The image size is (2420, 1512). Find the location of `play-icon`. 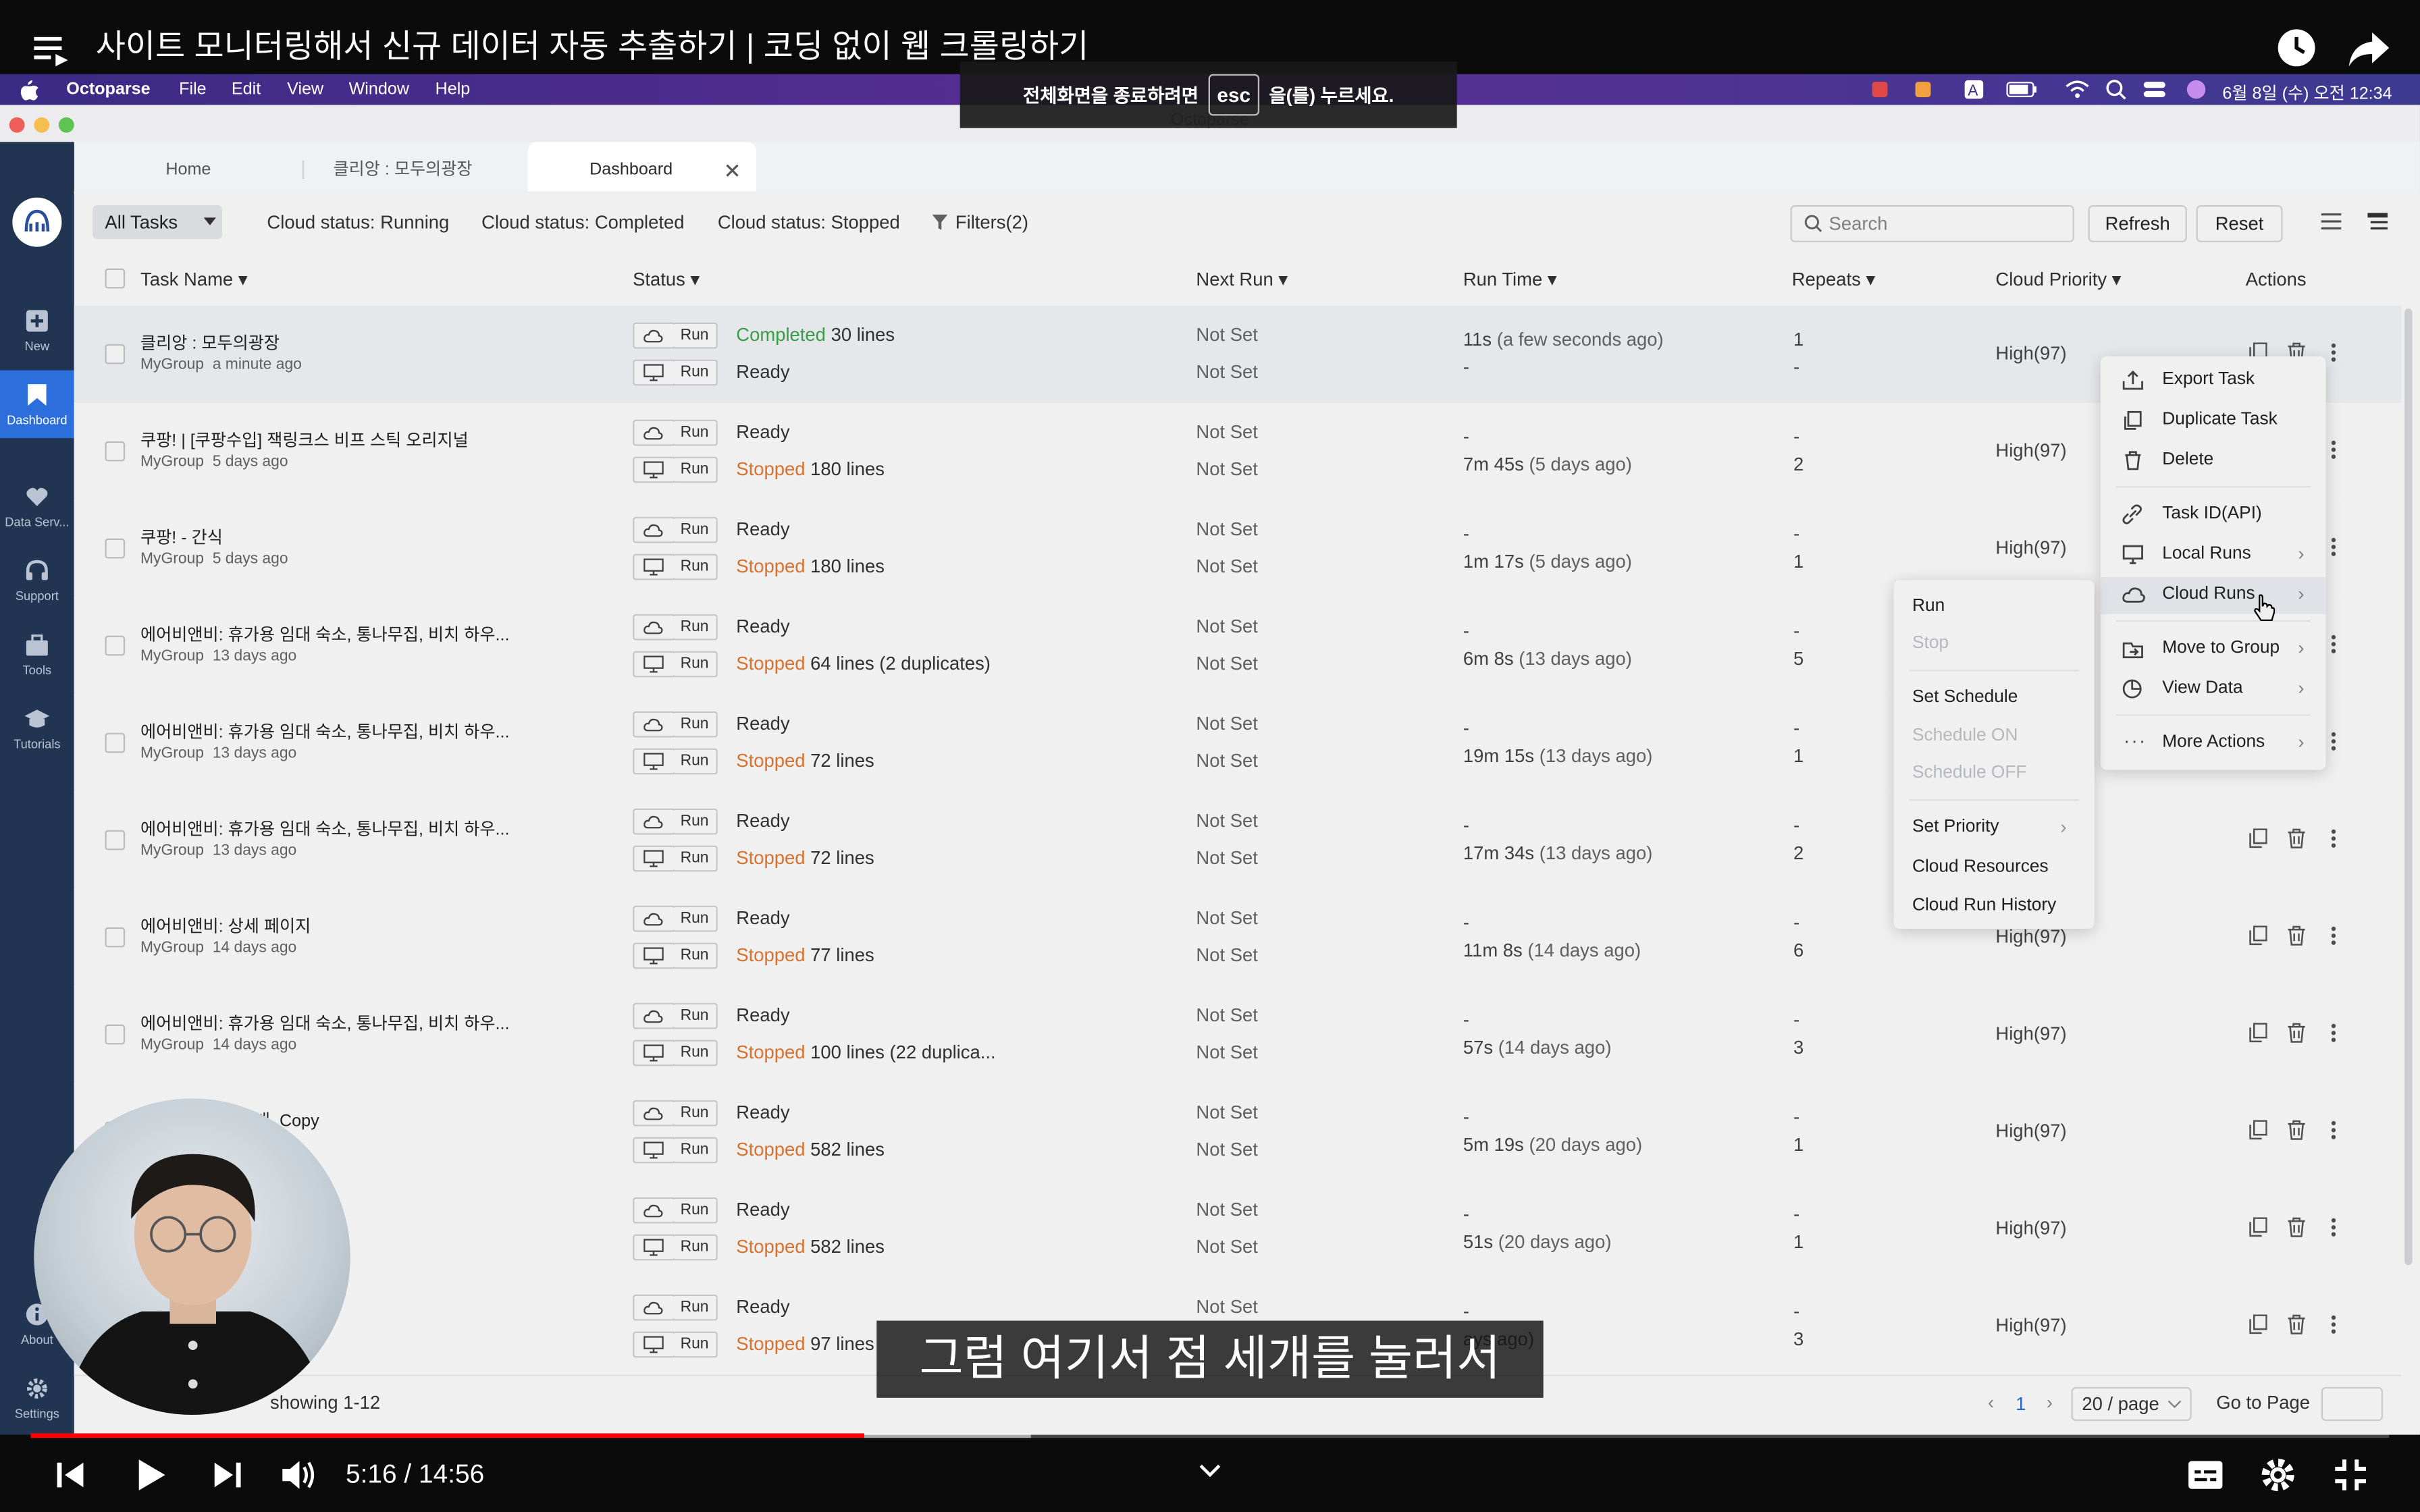

play-icon is located at coordinates (151, 1475).